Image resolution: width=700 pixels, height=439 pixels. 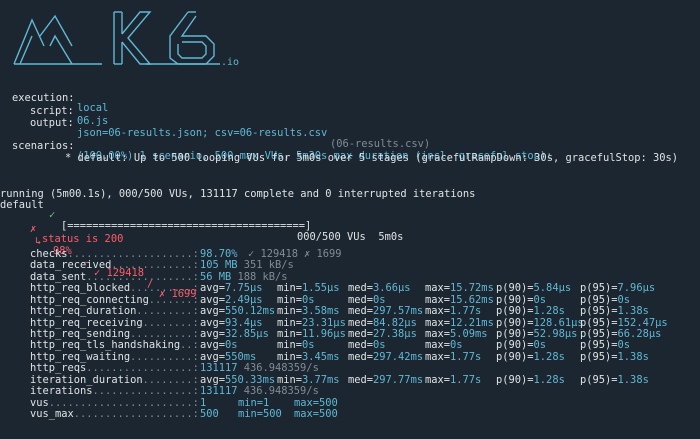 I want to click on metric-stat: p(95)=152.47µs, so click(x=624, y=322).